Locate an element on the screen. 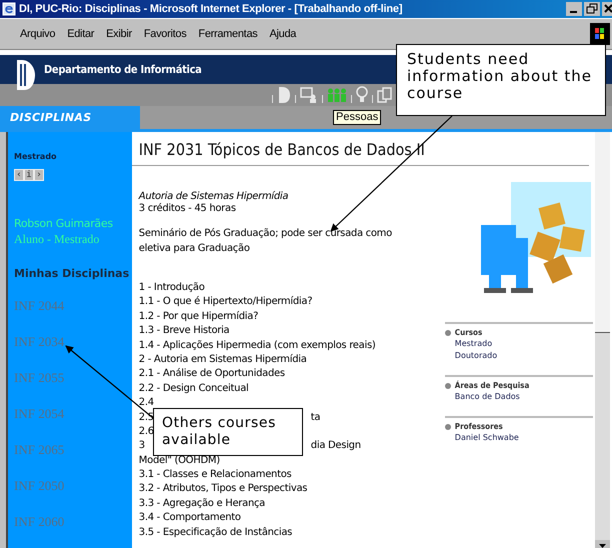  tooltip: Pessoas is located at coordinates (357, 117).